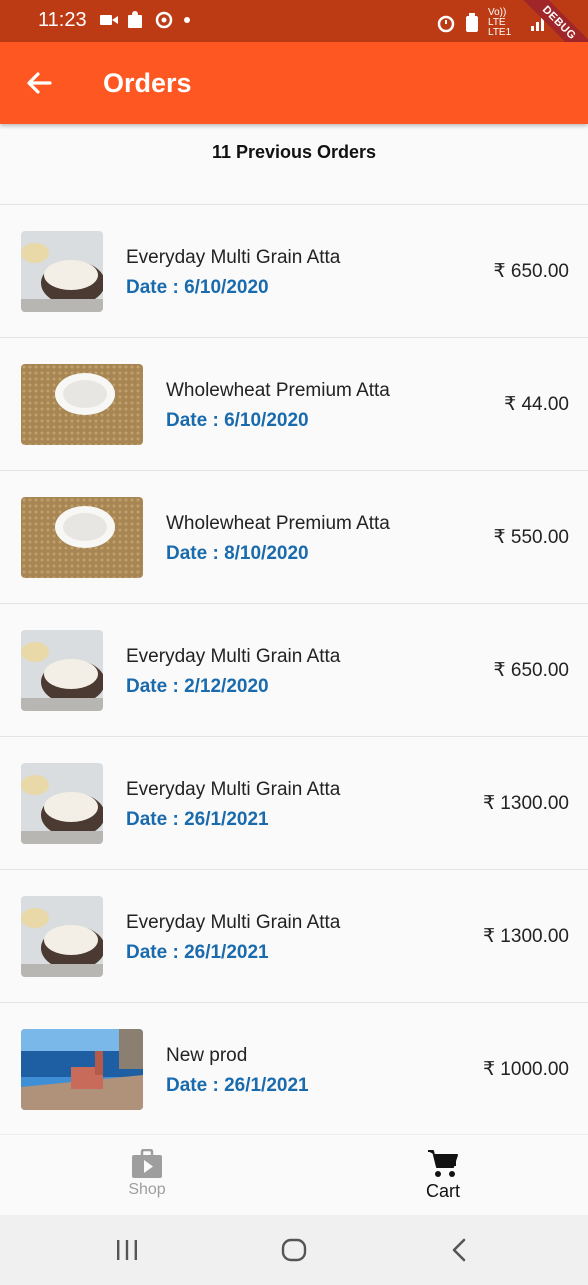  What do you see at coordinates (294, 1175) in the screenshot?
I see `bottom-navigation: Shop Cart` at bounding box center [294, 1175].